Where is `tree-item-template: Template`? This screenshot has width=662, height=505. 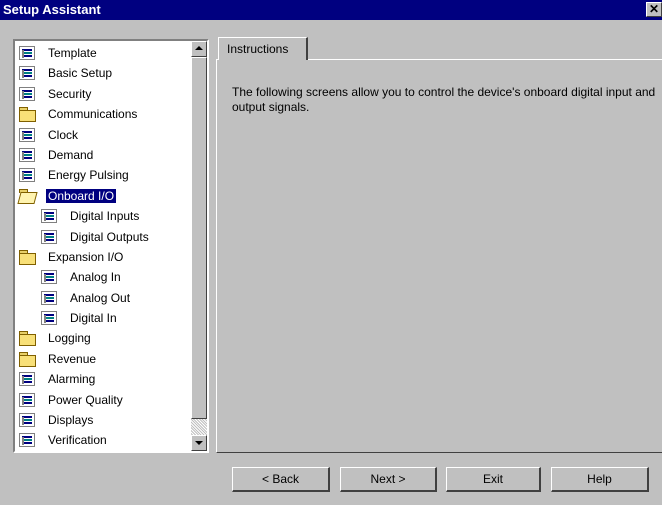
tree-item-template: Template is located at coordinates (103, 53).